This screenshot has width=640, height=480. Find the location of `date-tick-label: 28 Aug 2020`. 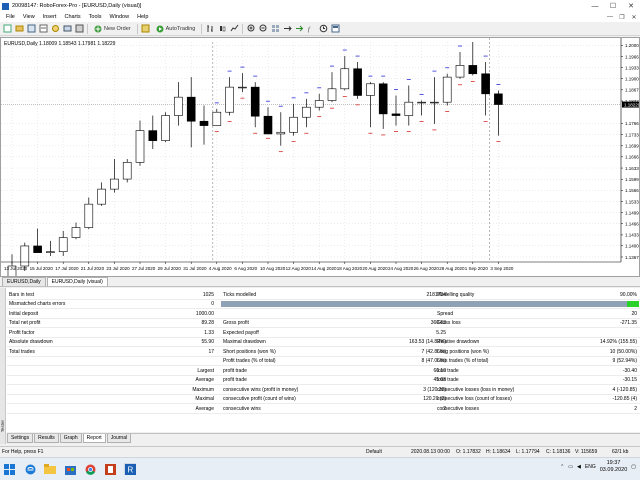

date-tick-label: 28 Aug 2020 is located at coordinates (452, 268).